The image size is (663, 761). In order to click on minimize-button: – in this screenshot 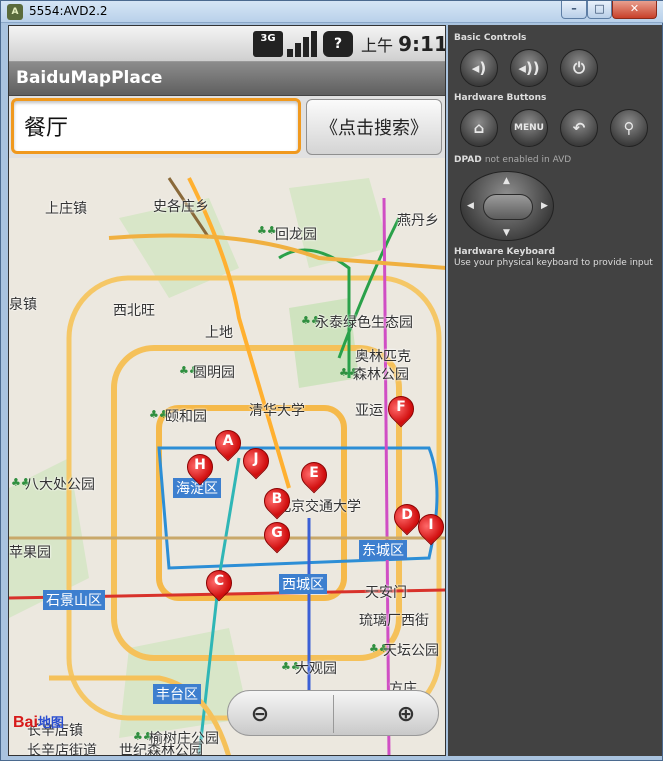, I will do `click(574, 10)`.